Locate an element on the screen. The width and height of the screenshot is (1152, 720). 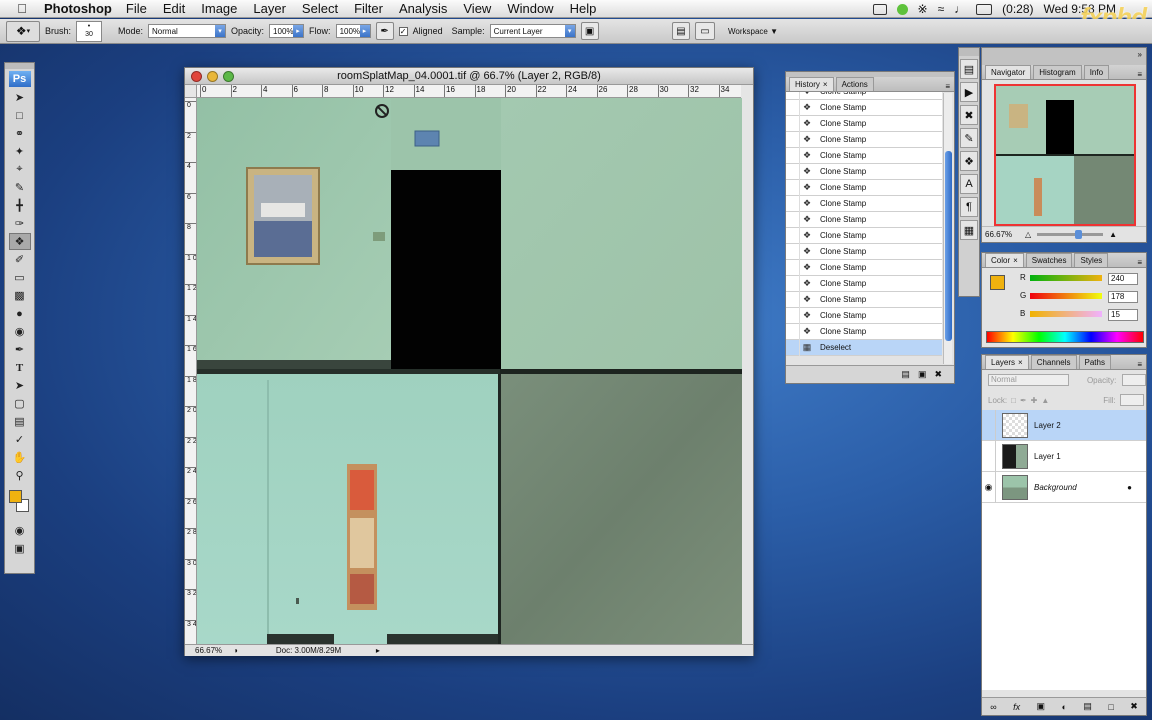
ignore-adjustment-button: ▣ is located at coordinates (589, 31).